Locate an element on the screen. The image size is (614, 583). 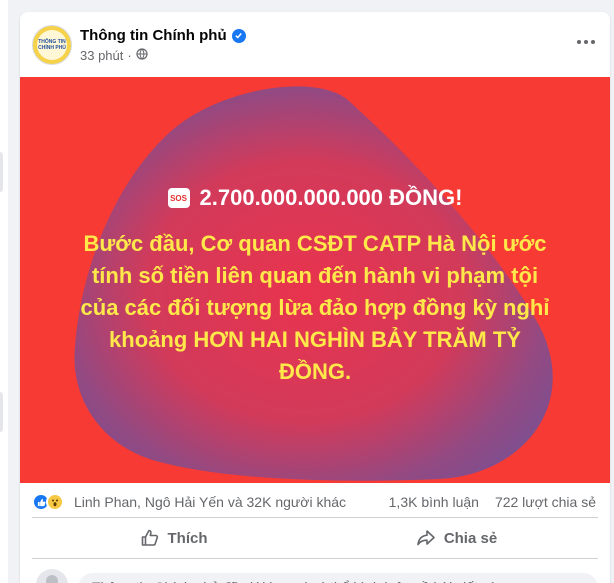
headline-text: 2.700.000.000.000 ĐỒNG! is located at coordinates (331, 197).